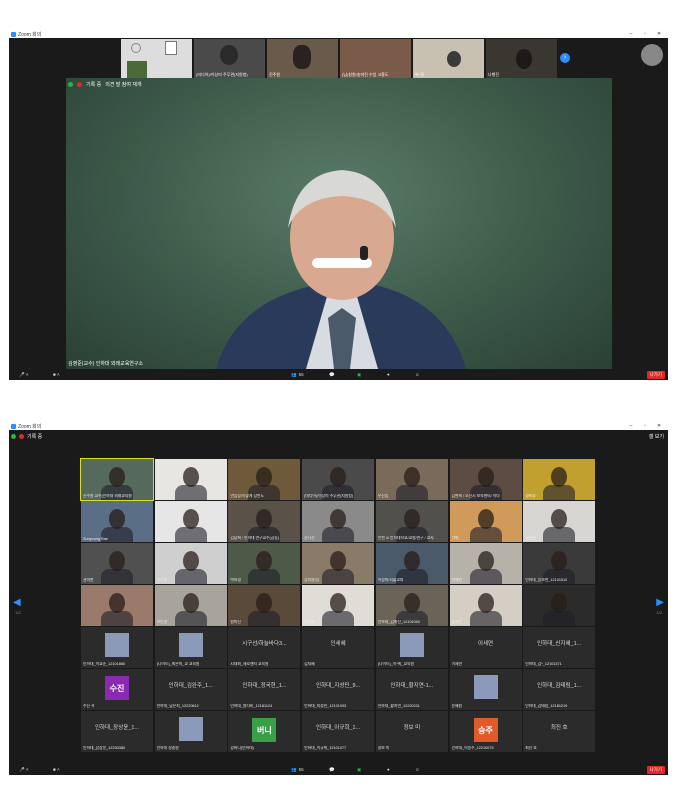 This screenshot has height=801, width=680. I want to click on participant-tile: 인천 4/ 인하대학교/교원/연구 / 교사, so click(411, 521).